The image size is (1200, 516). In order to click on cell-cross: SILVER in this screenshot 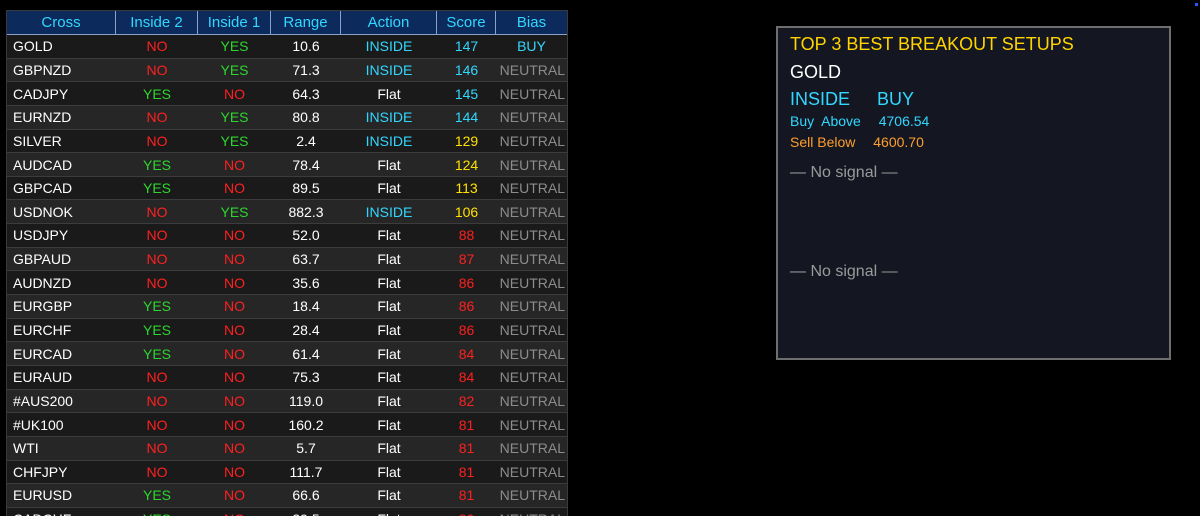, I will do `click(37, 140)`.